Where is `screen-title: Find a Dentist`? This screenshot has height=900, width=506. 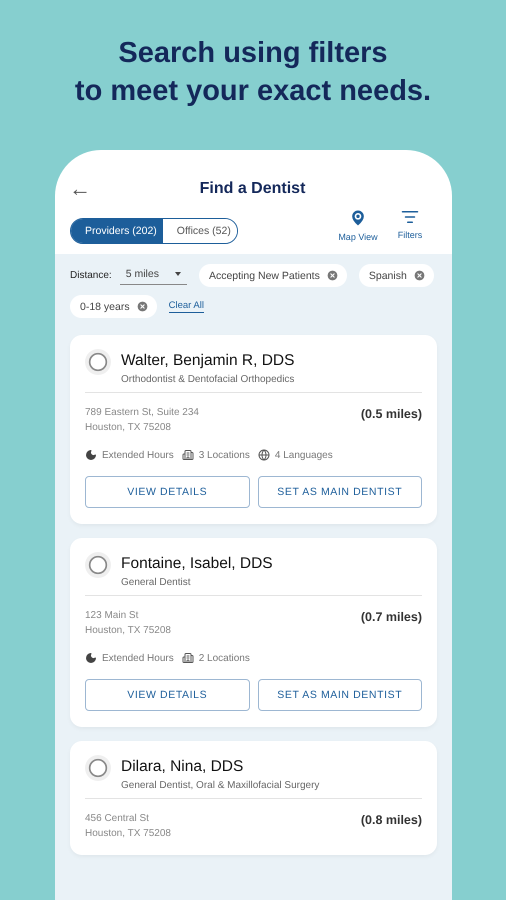 screen-title: Find a Dentist is located at coordinates (252, 189).